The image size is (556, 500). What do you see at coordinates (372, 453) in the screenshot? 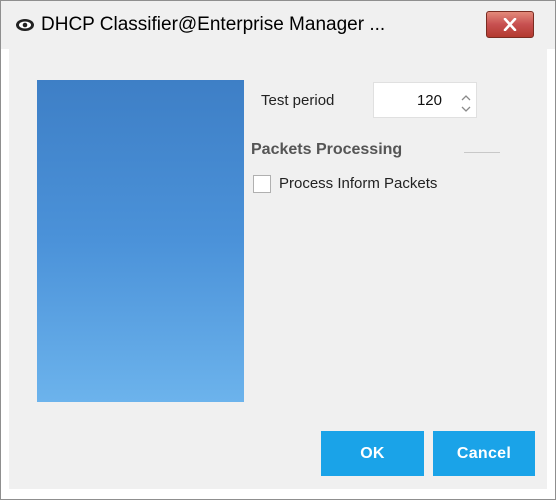
I see `ok-button: OK` at bounding box center [372, 453].